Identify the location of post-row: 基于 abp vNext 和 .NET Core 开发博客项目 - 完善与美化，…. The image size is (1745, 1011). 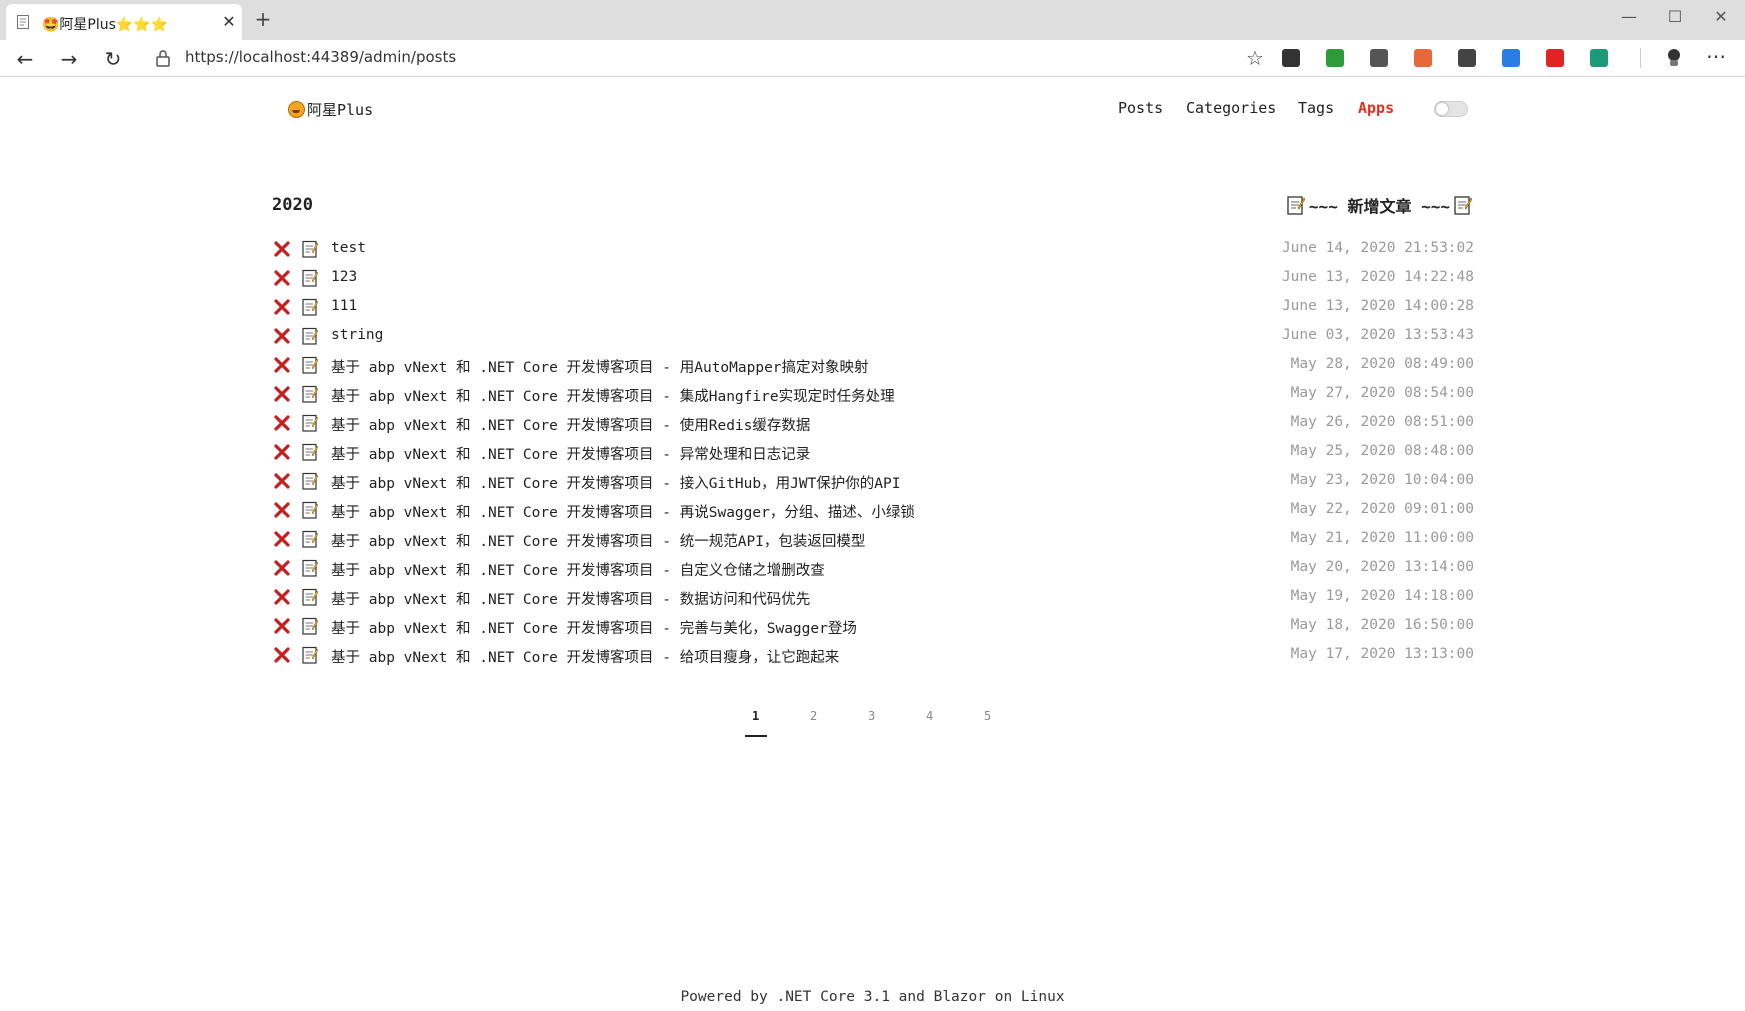
(873, 627).